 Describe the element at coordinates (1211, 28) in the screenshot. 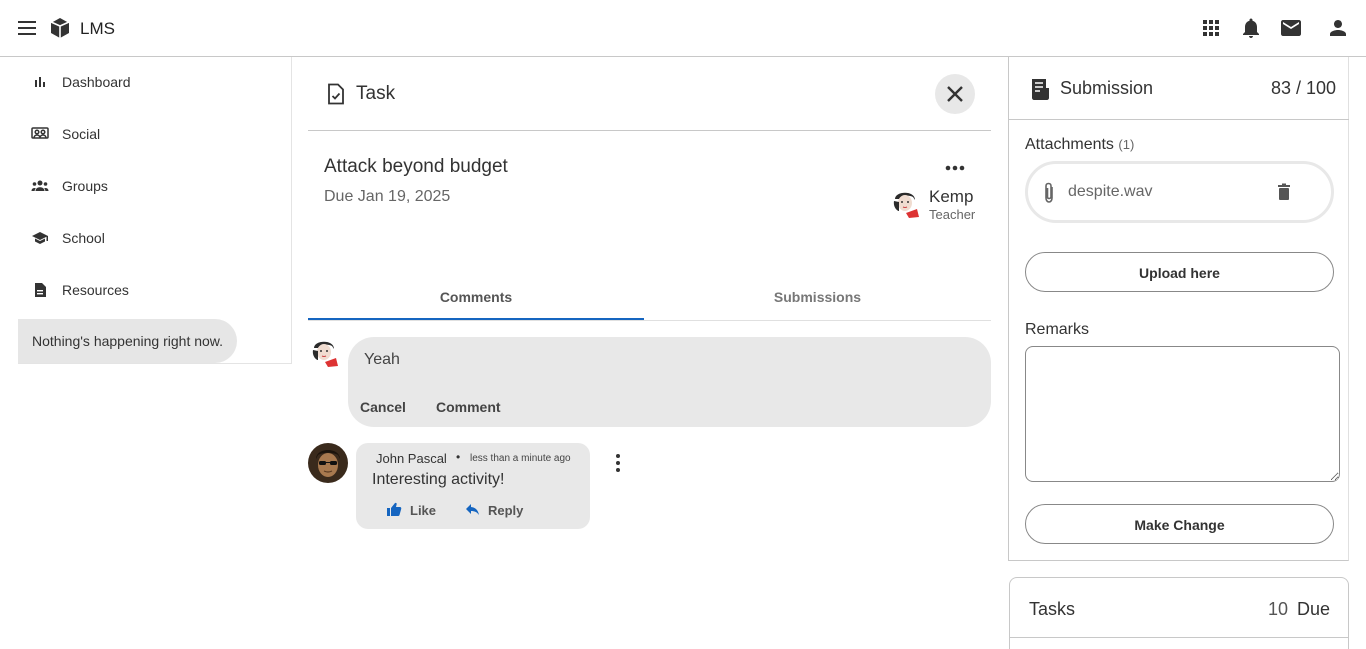

I see `apps-grid-icon` at that location.